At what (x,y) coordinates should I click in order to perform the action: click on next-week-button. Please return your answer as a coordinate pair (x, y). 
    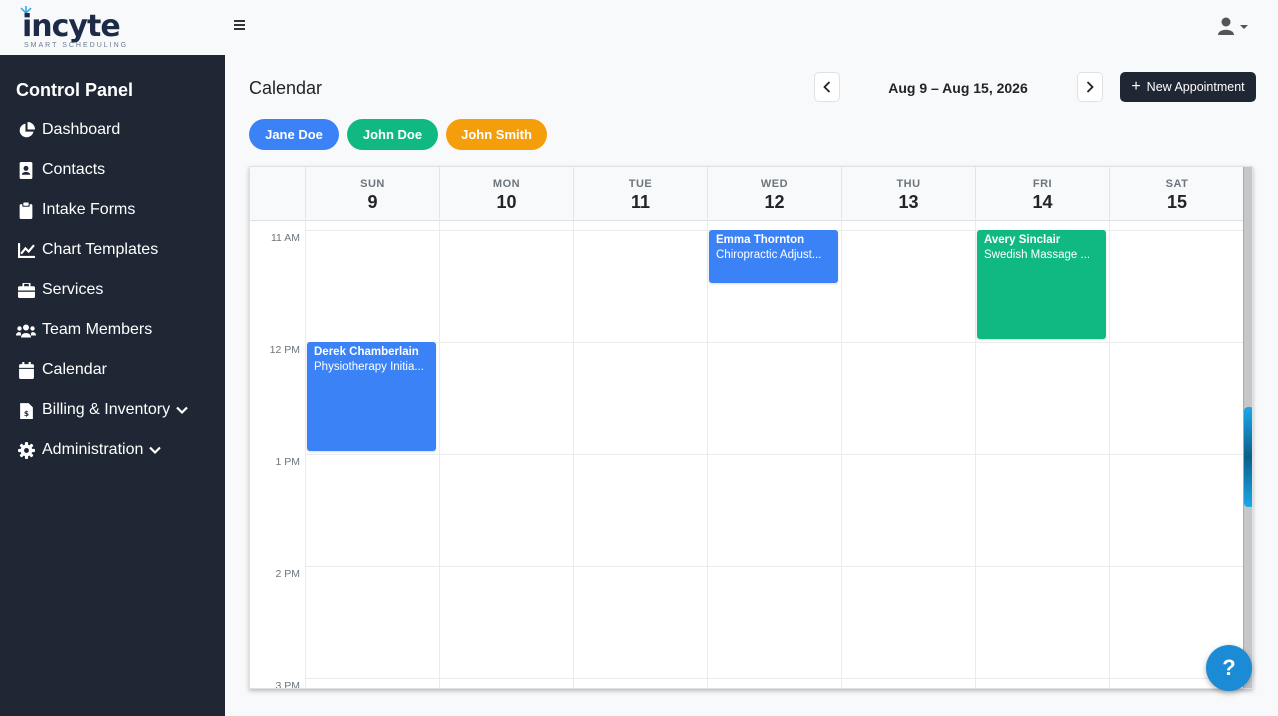
    Looking at the image, I should click on (1090, 87).